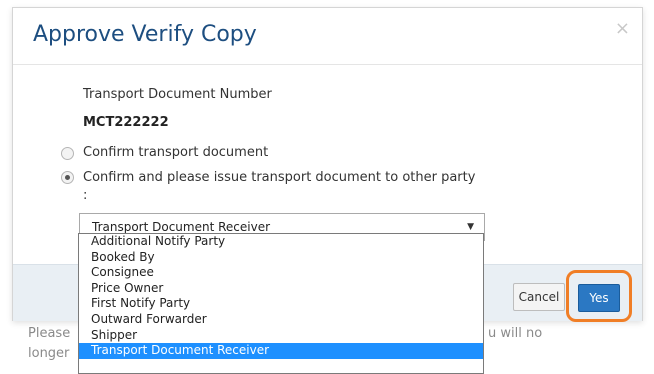  Describe the element at coordinates (281, 320) in the screenshot. I see `dropdown-option-outward-forwarder: Outward Forwarder` at that location.